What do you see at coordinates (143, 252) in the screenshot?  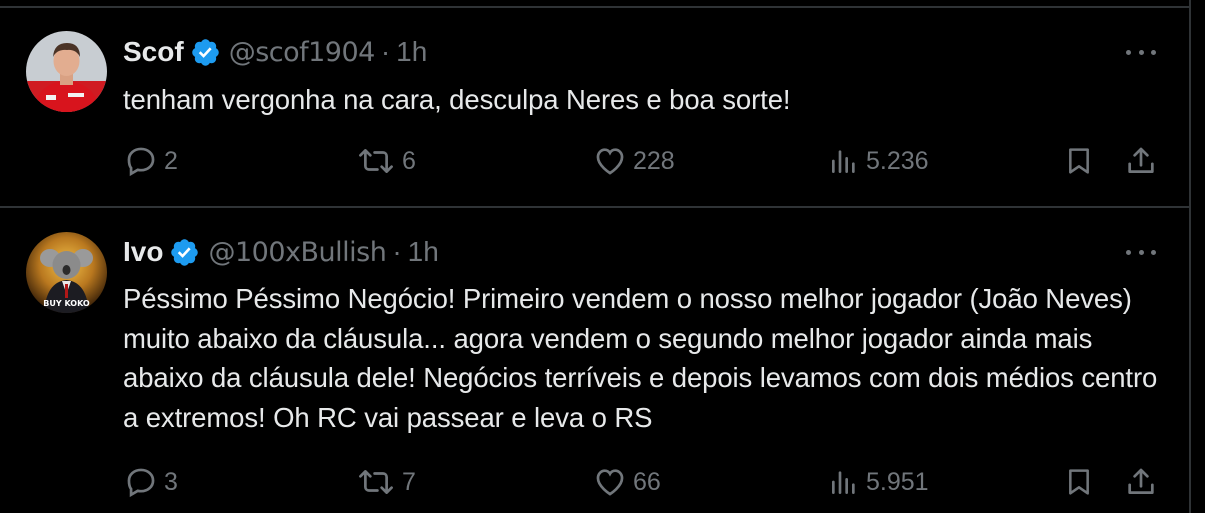 I see `display-name: Ivo` at bounding box center [143, 252].